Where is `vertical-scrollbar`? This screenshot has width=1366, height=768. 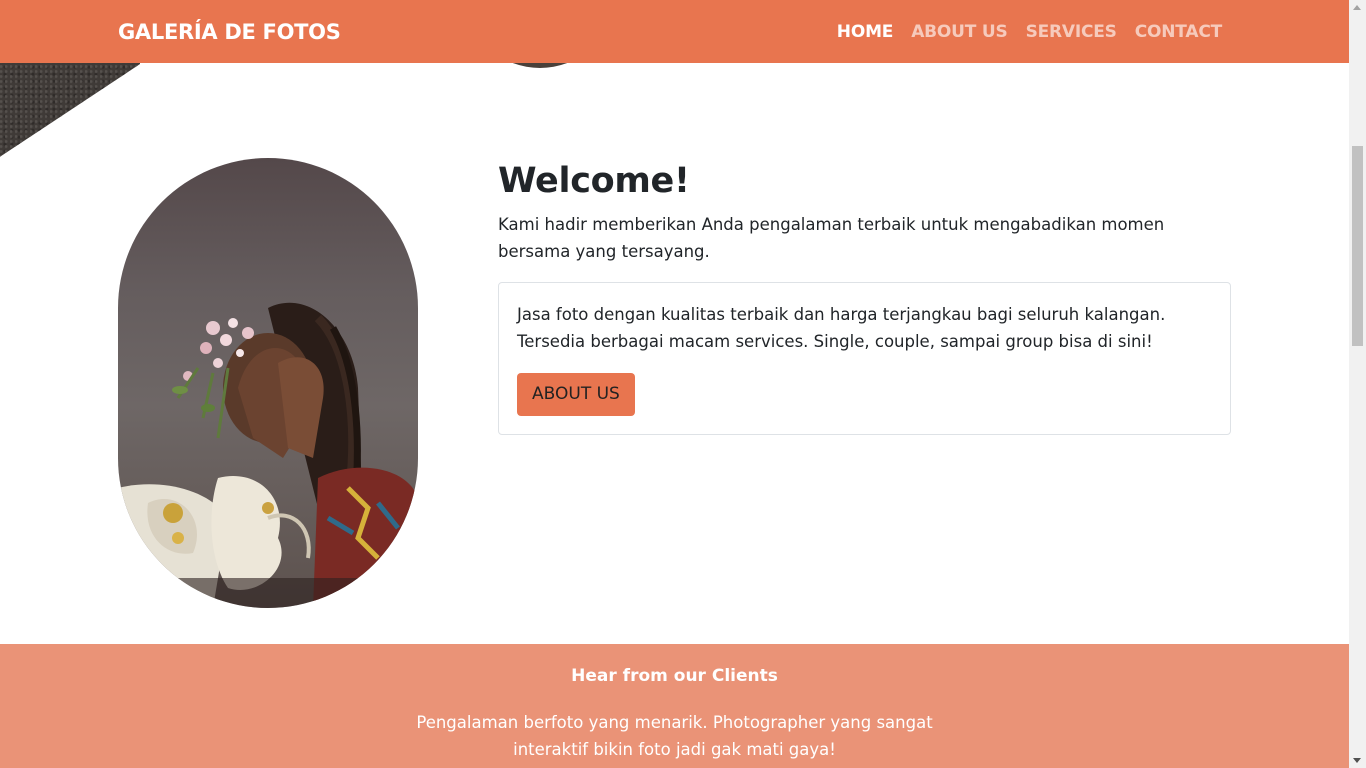 vertical-scrollbar is located at coordinates (1357, 384).